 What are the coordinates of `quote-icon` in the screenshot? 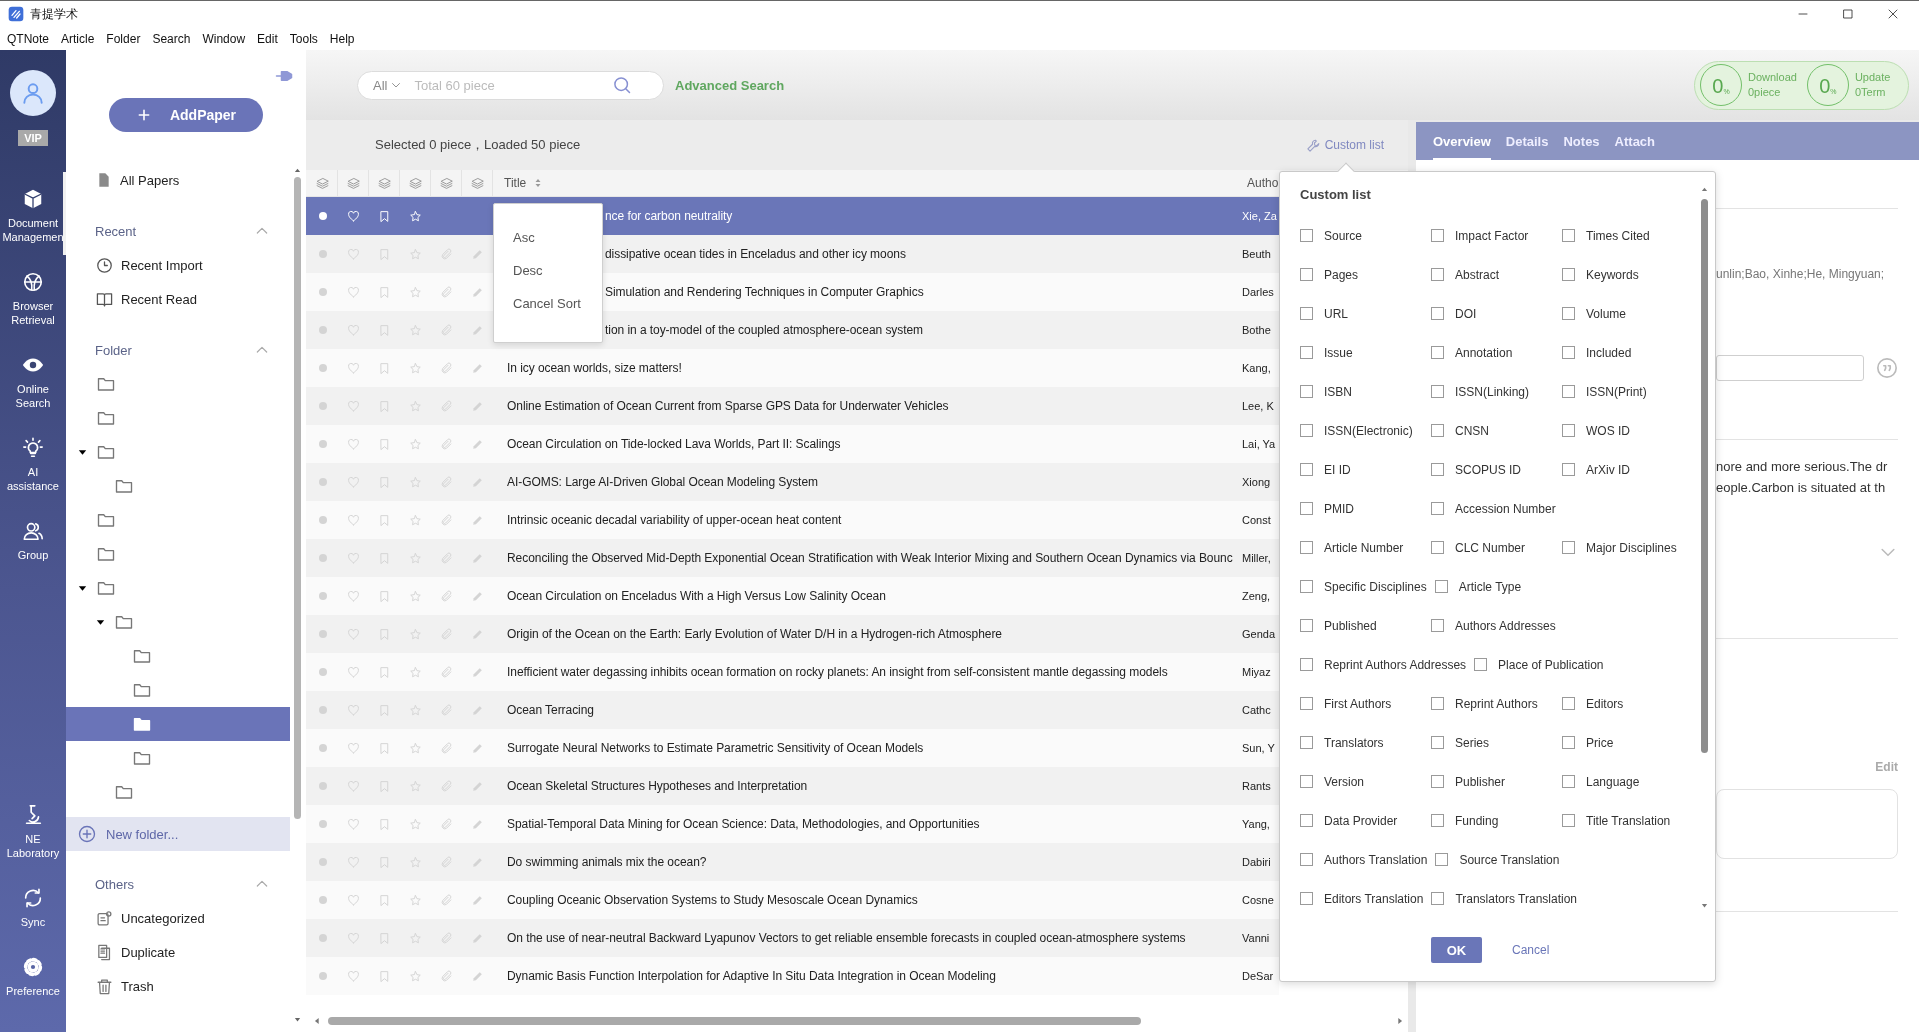 It's located at (1887, 368).